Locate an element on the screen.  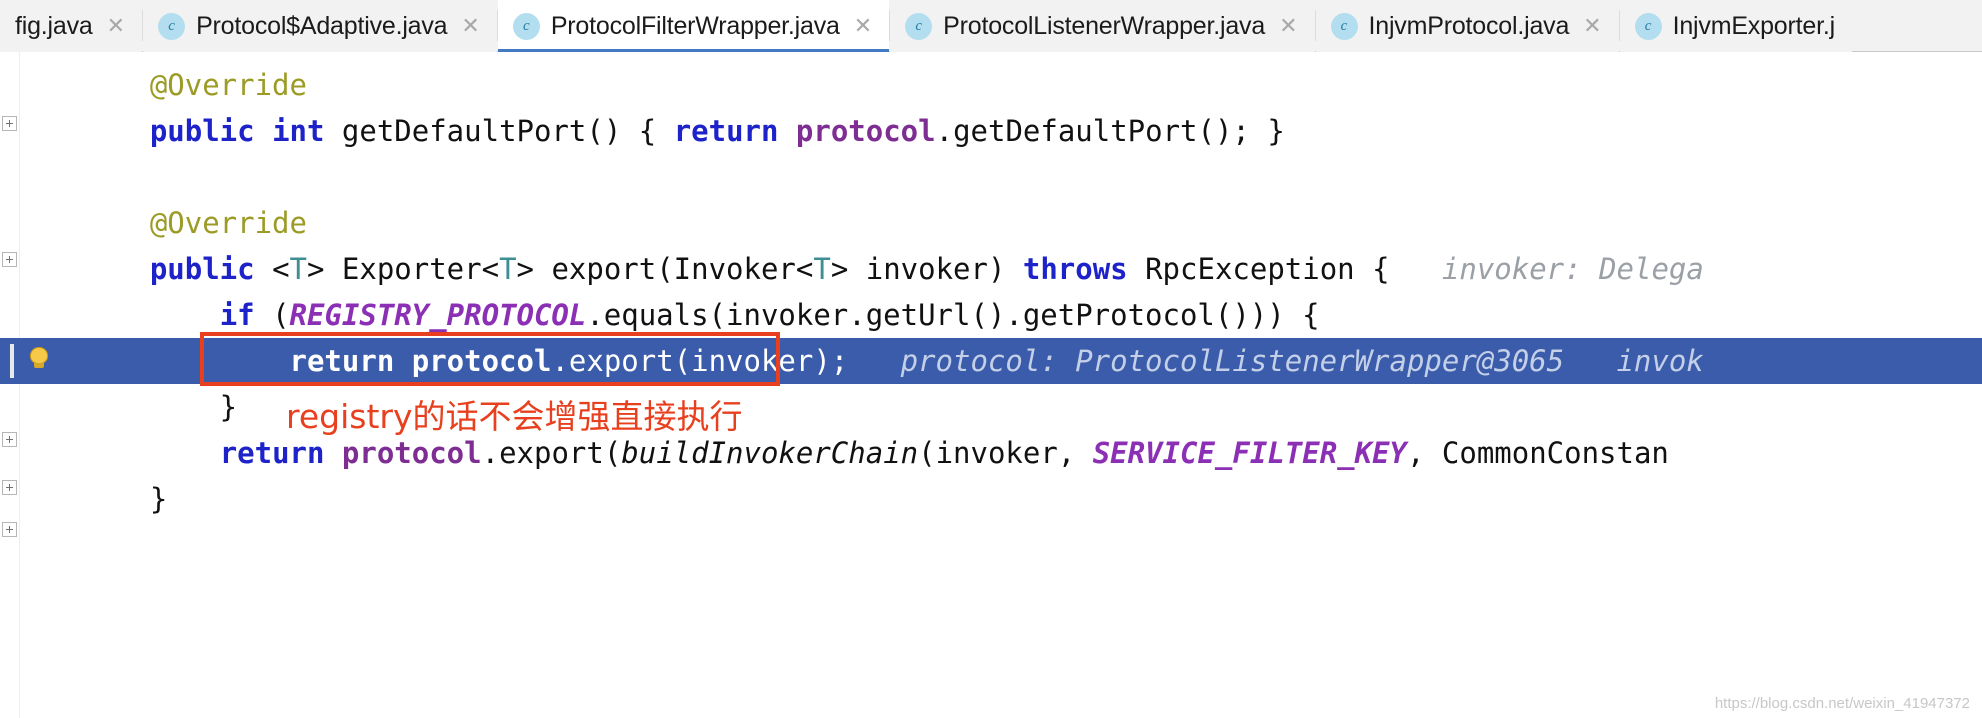
code-token: throws is located at coordinates (1075, 269).